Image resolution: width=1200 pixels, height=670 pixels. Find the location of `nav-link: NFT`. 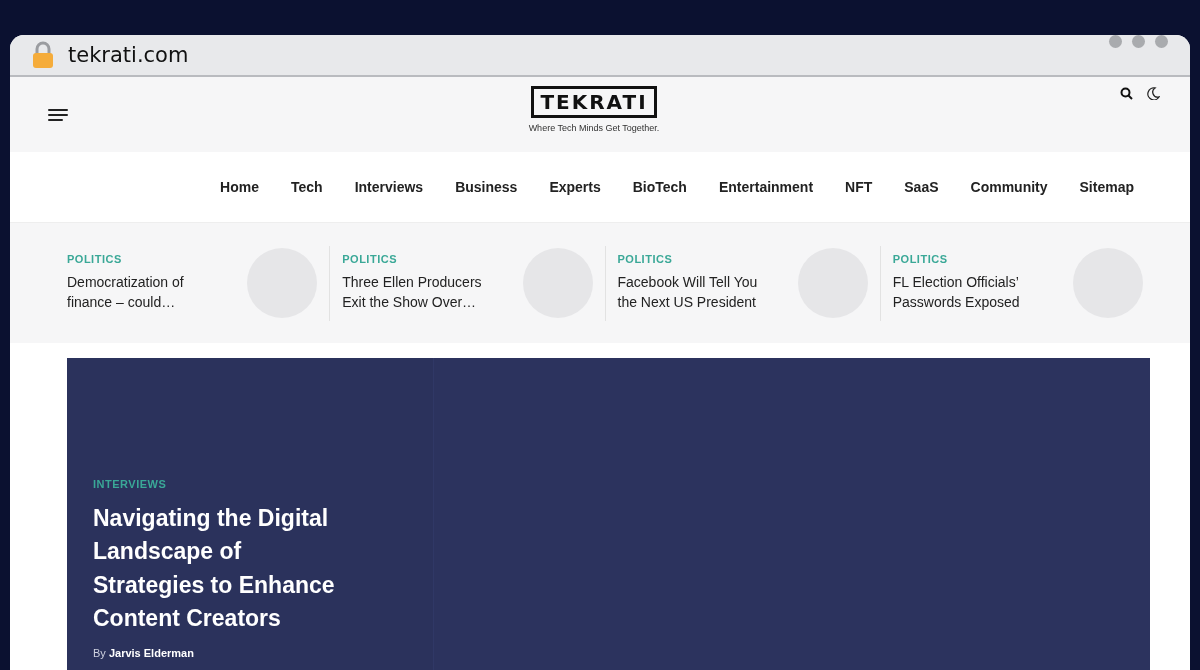

nav-link: NFT is located at coordinates (859, 187).